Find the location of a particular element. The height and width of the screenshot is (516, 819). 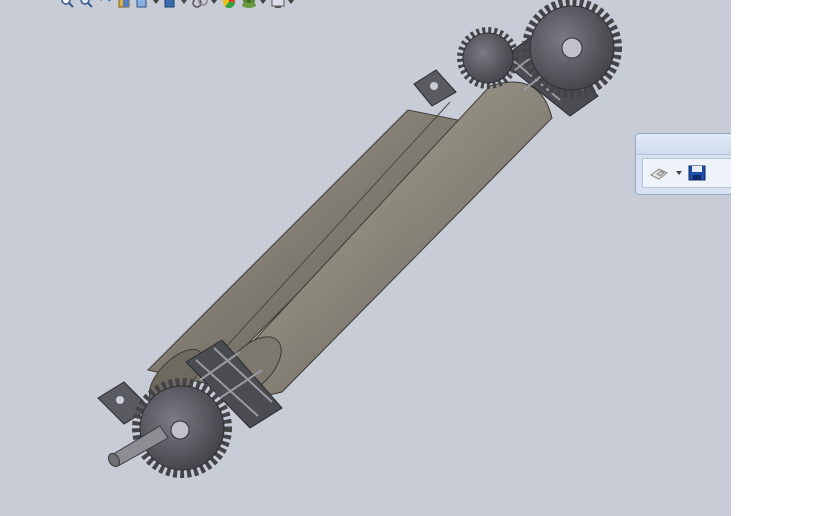

save-button is located at coordinates (697, 173).